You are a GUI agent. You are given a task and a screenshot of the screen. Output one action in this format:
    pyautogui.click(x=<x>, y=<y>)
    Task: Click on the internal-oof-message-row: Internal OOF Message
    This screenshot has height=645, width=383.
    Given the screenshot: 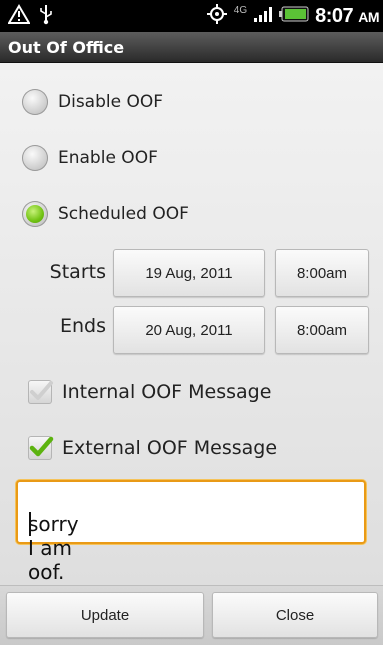 What is the action you would take?
    pyautogui.click(x=149, y=392)
    